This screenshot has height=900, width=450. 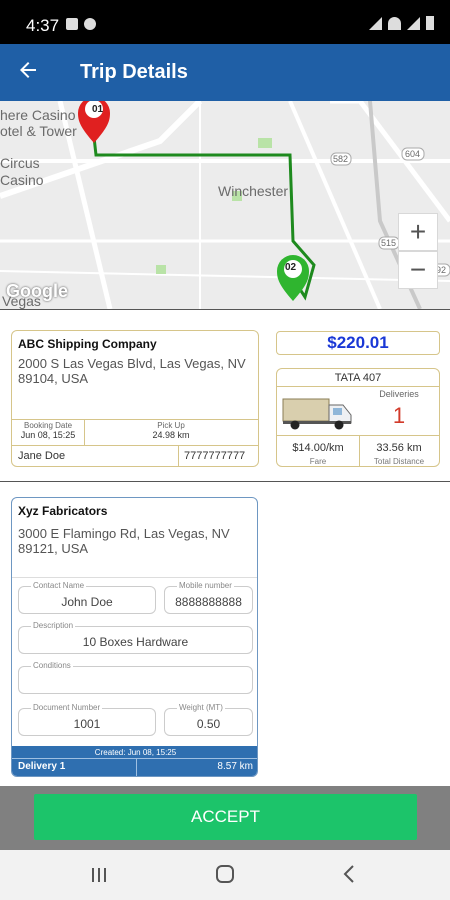 What do you see at coordinates (394, 23) in the screenshot?
I see `wifi-icon` at bounding box center [394, 23].